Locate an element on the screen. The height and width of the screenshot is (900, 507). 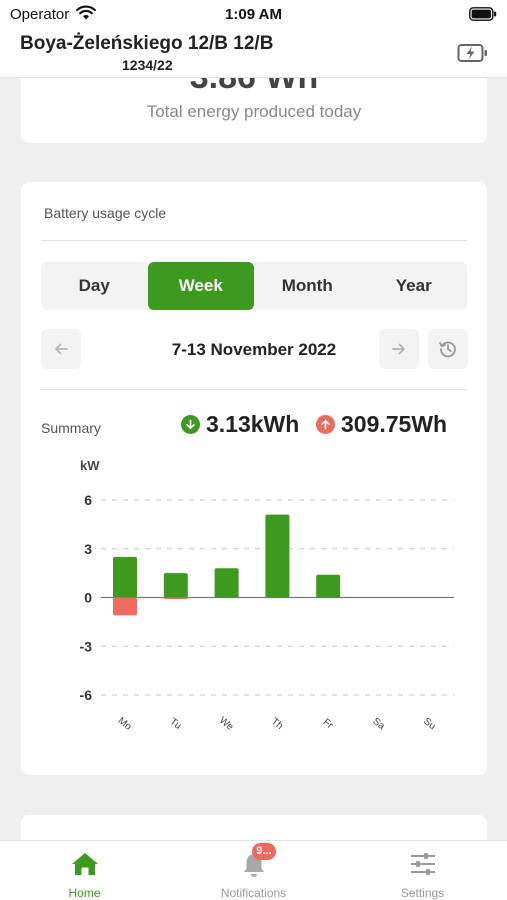
tab-bar: Home 9... Notifications Settings is located at coordinates (253, 870).